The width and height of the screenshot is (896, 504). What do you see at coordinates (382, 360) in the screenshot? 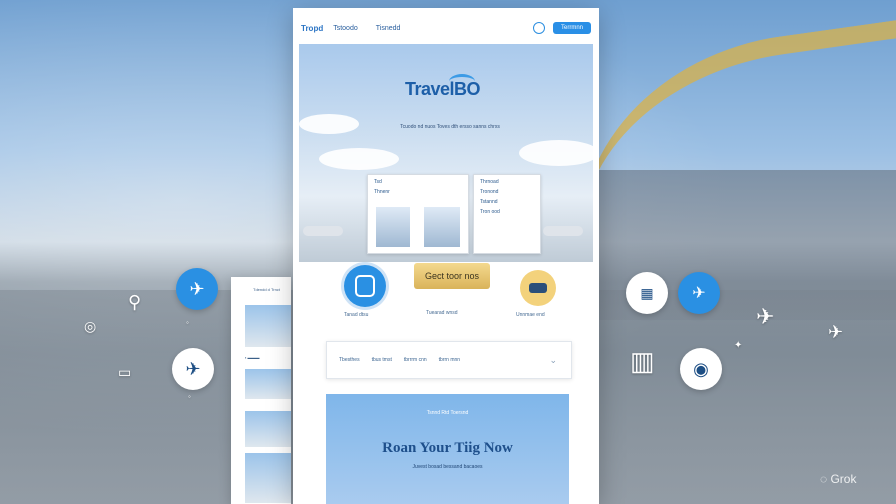
I see `search-field-2: tbus tmst` at bounding box center [382, 360].